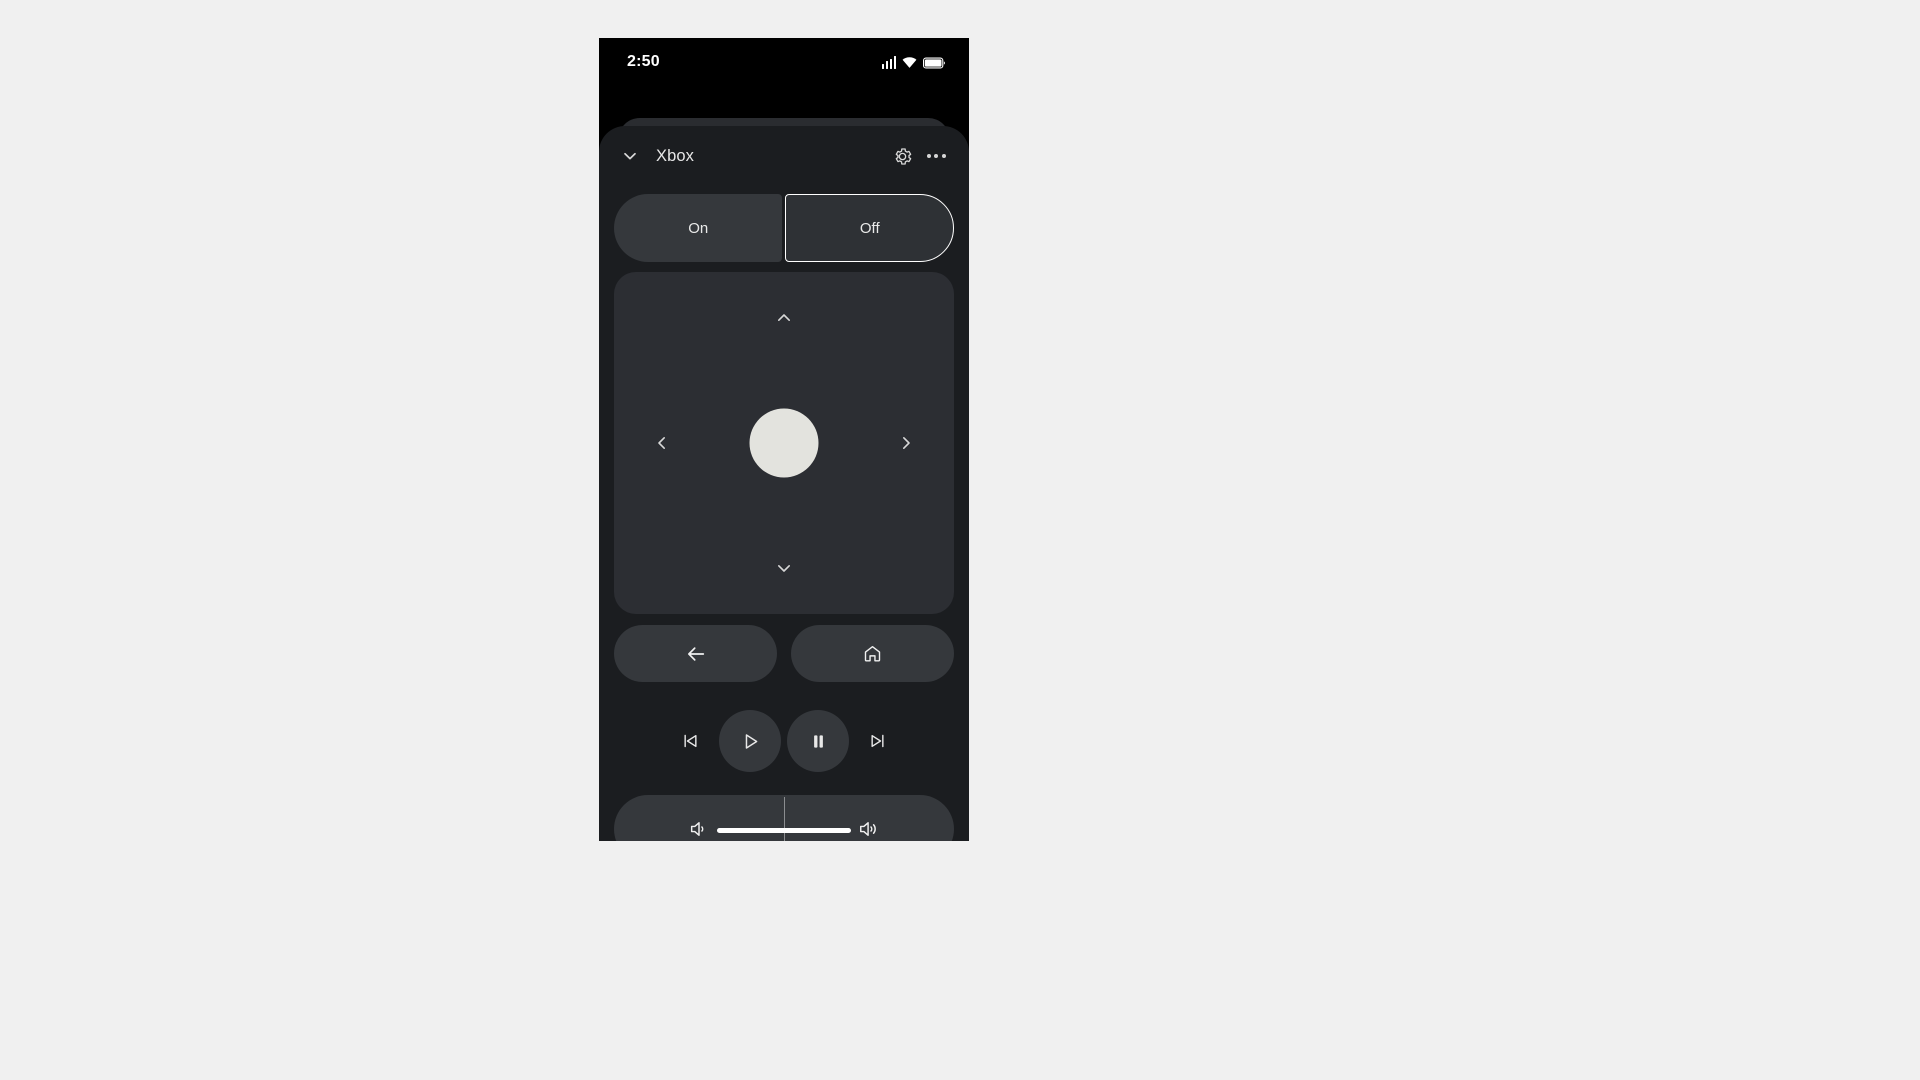 This screenshot has width=1920, height=1080. I want to click on arrow-left-icon, so click(696, 654).